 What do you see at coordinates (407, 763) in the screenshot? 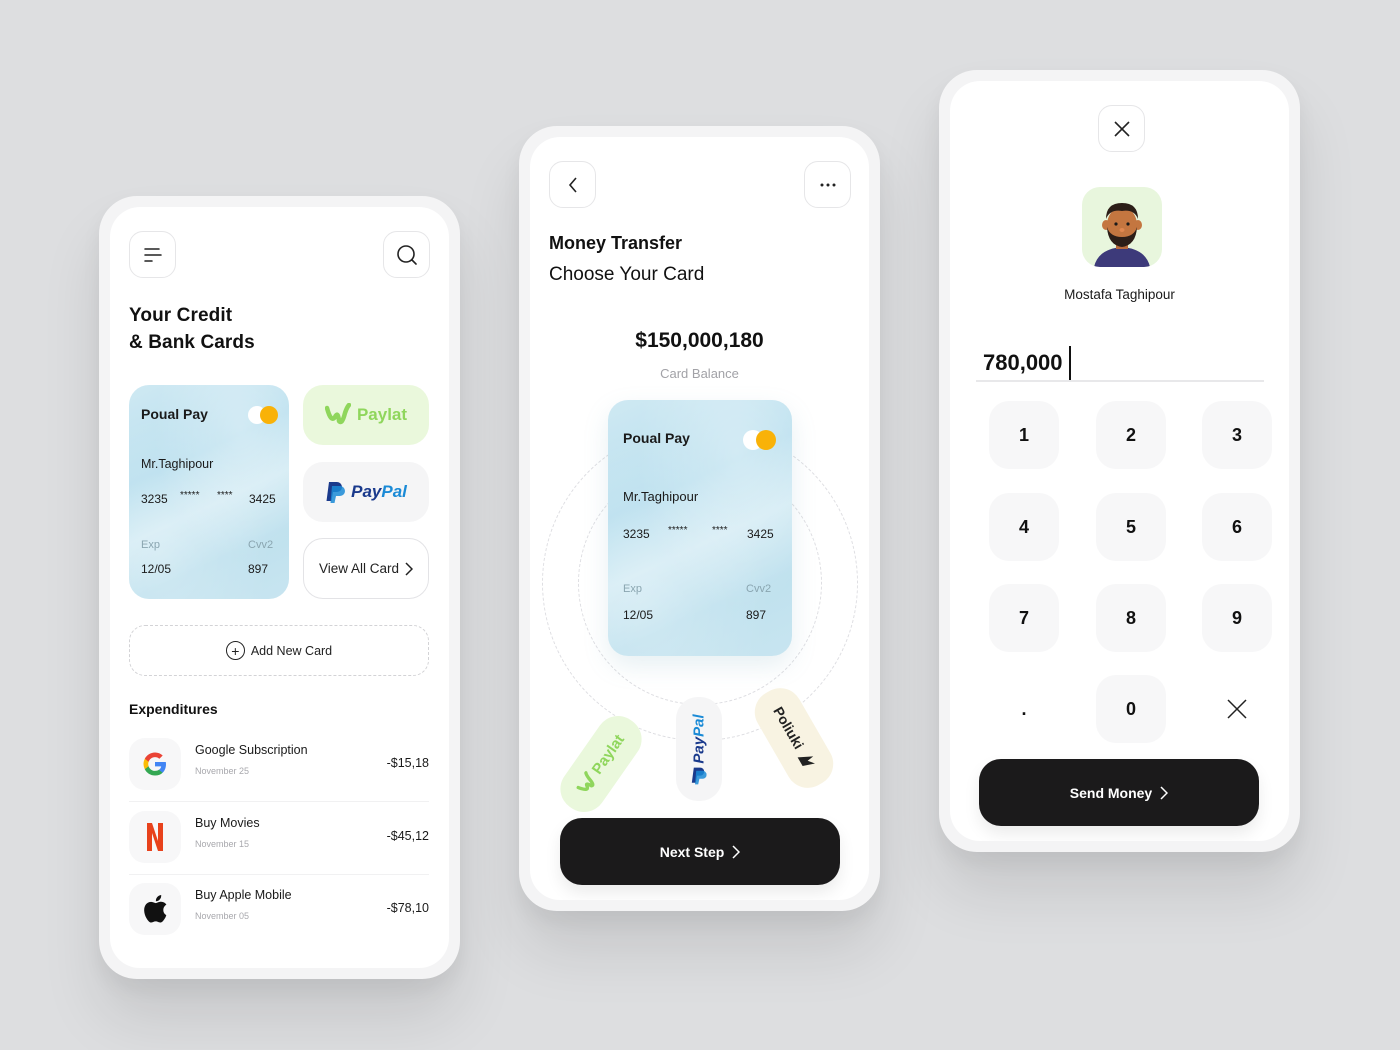
I see `expenditure-amount: -$15,18` at bounding box center [407, 763].